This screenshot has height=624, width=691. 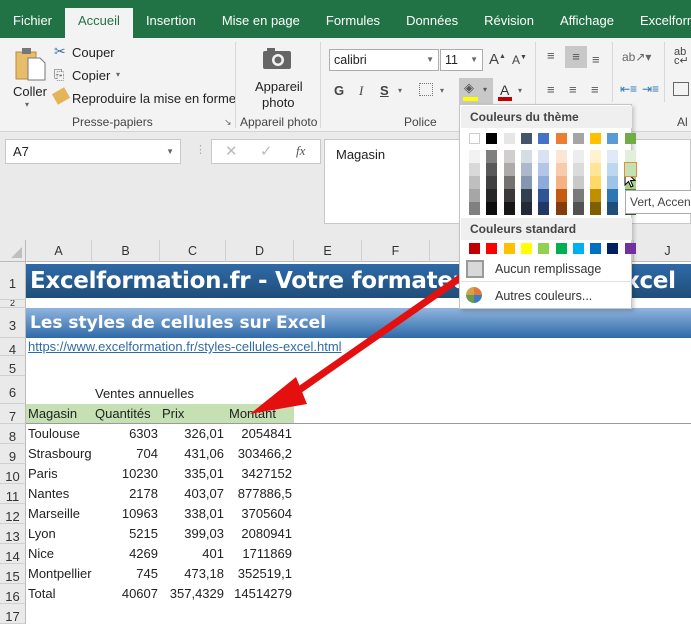 I want to click on underline-button: S, so click(x=384, y=90).